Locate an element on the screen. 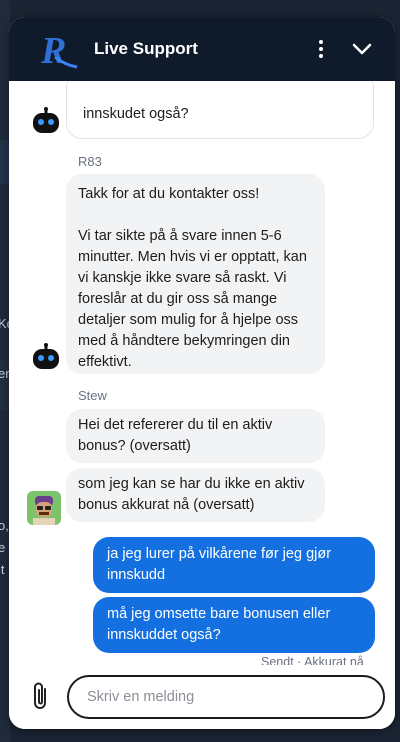  paperclip-icon is located at coordinates (41, 696).